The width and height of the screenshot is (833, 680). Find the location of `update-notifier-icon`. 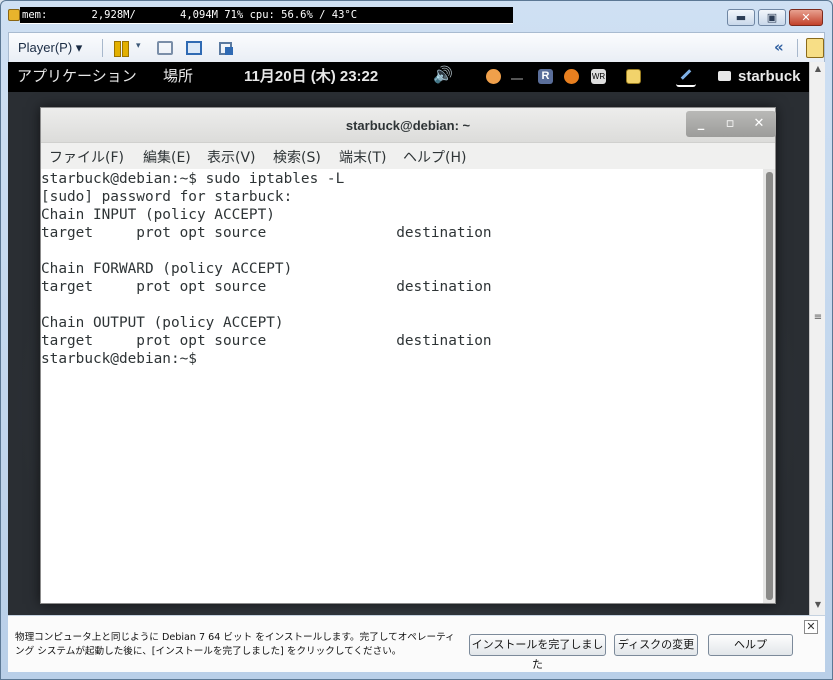

update-notifier-icon is located at coordinates (633, 76).